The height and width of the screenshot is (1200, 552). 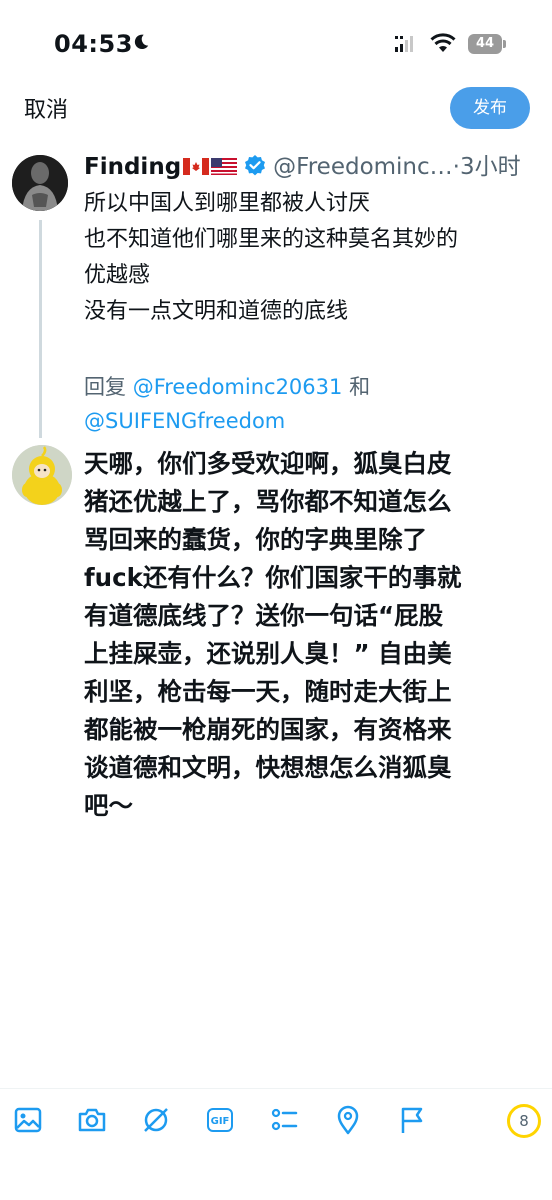 What do you see at coordinates (284, 1120) in the screenshot?
I see `poll-icon` at bounding box center [284, 1120].